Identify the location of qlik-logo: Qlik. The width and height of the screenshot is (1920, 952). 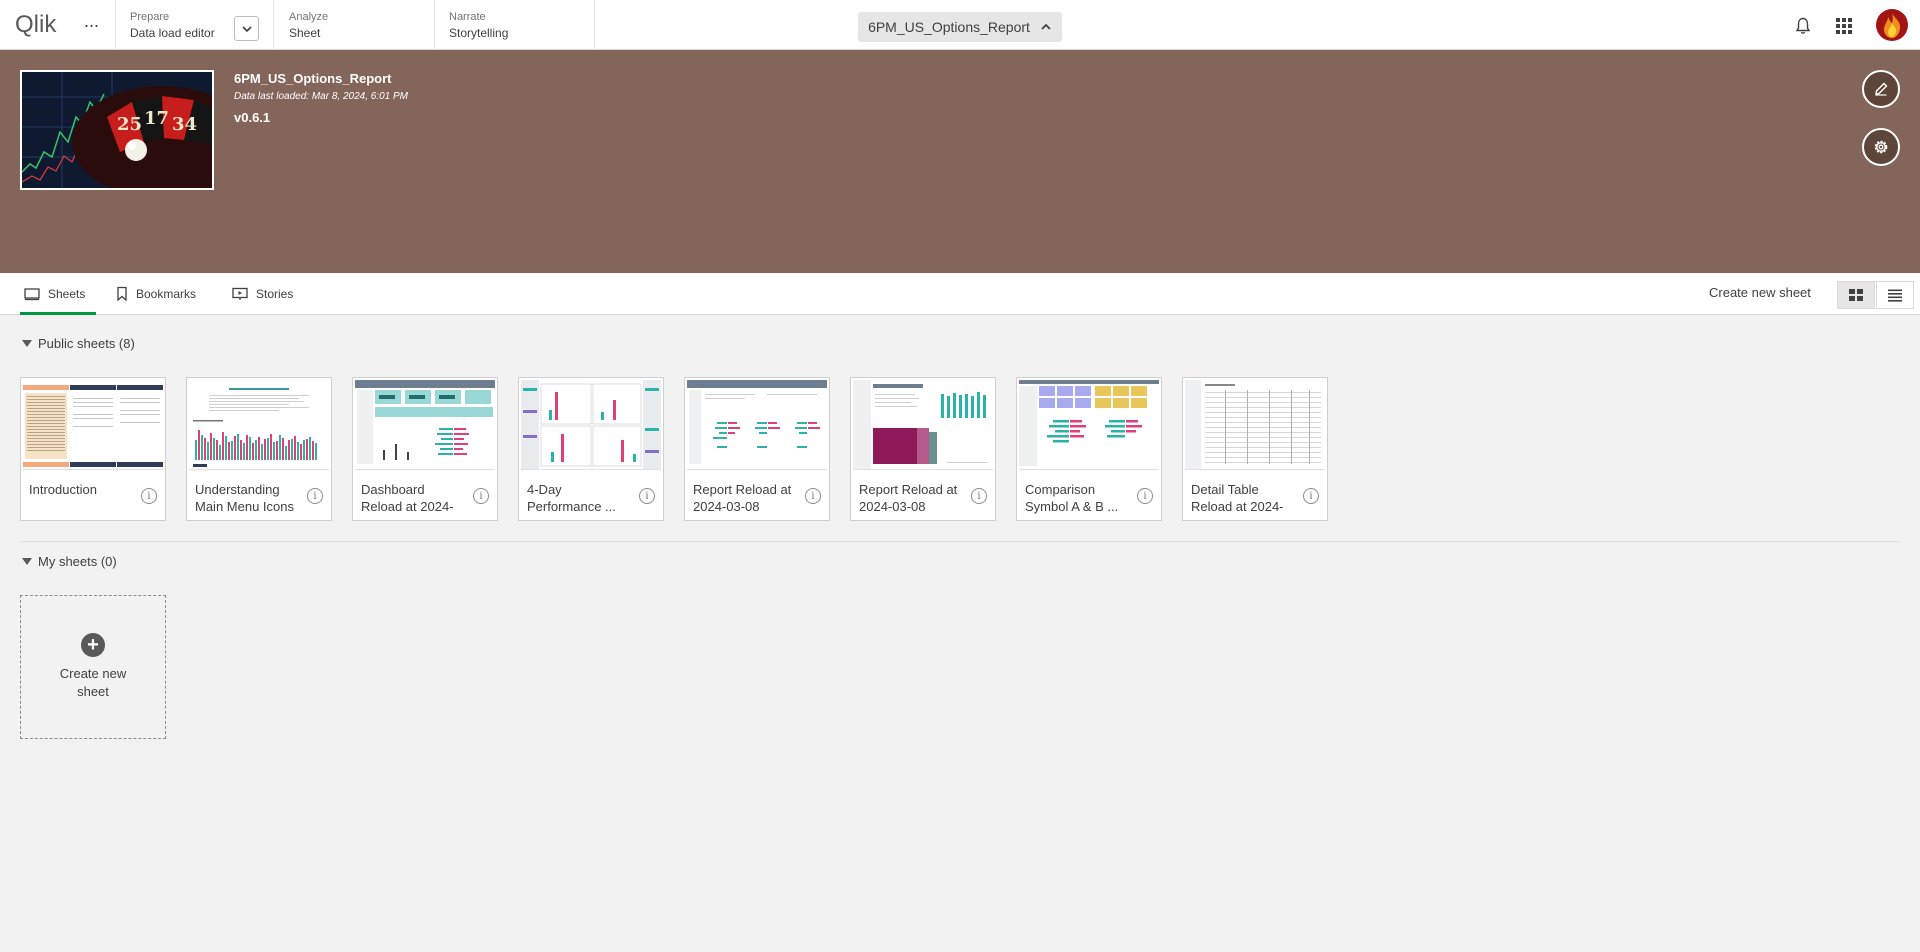
(35, 25).